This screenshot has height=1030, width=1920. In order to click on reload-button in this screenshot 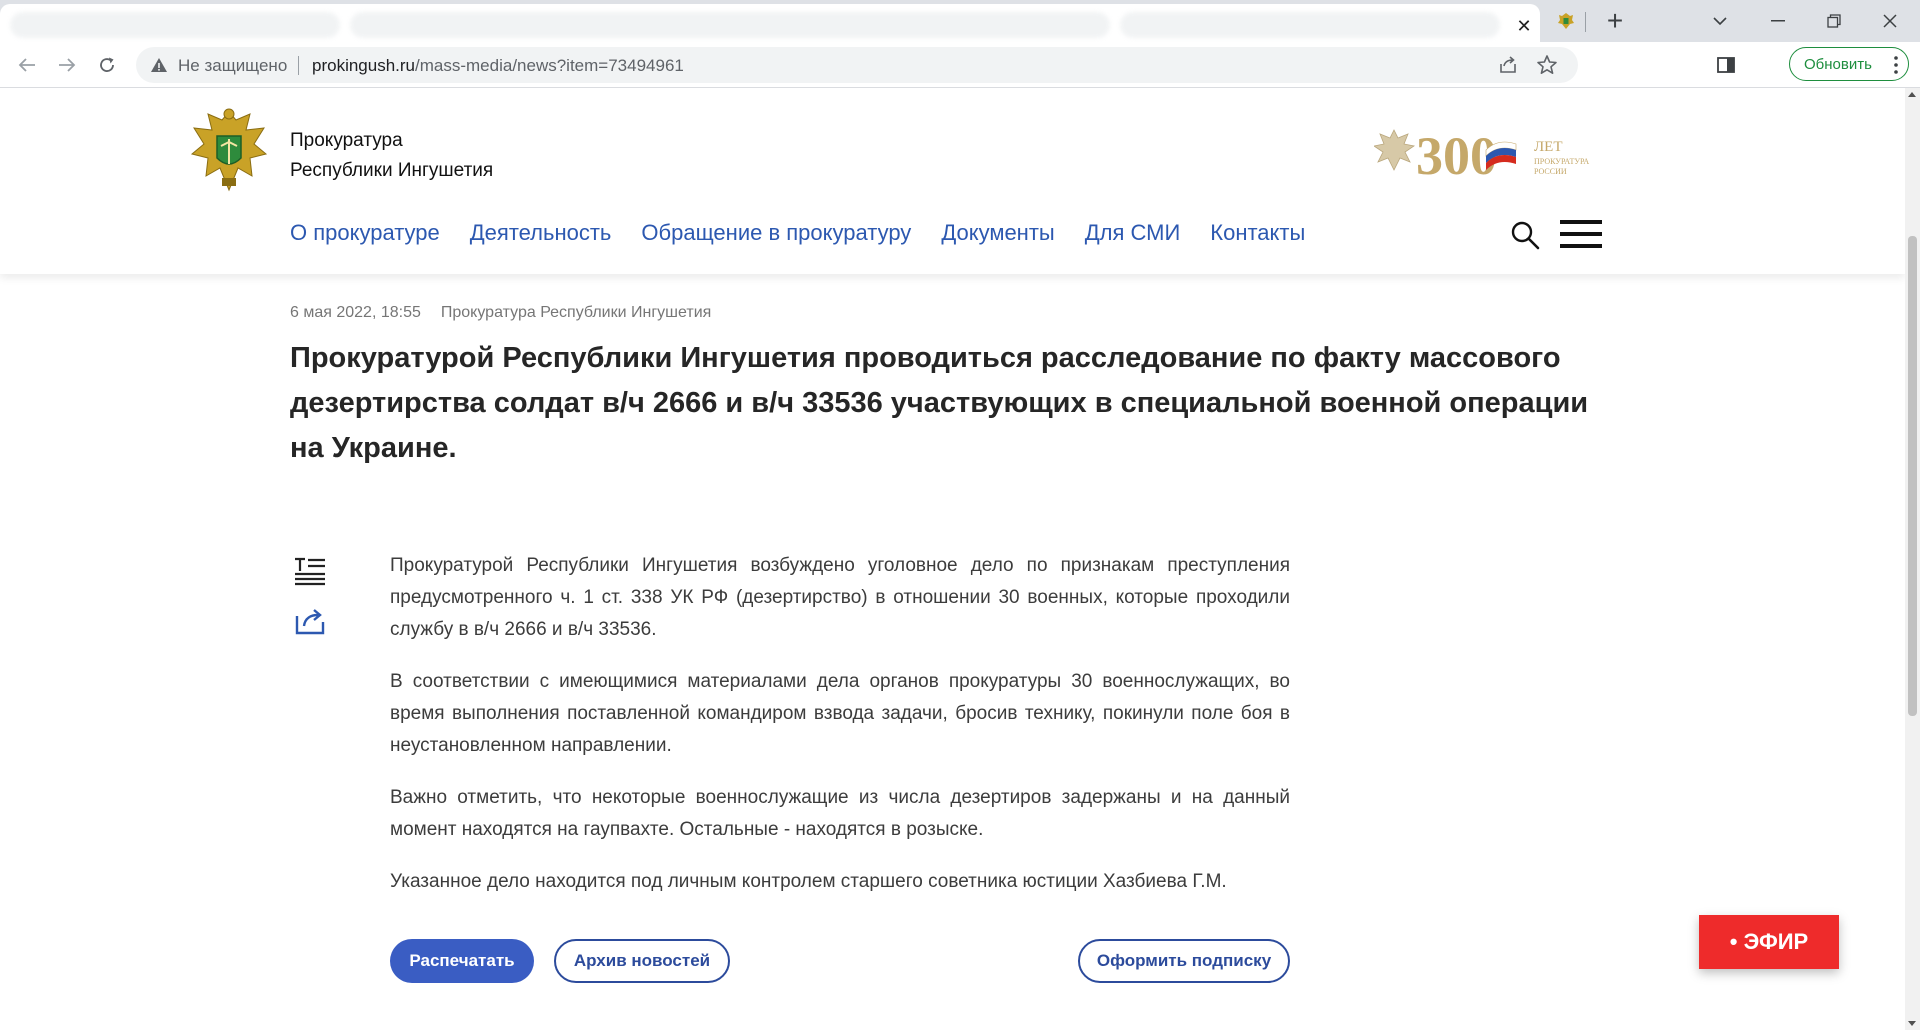, I will do `click(107, 65)`.